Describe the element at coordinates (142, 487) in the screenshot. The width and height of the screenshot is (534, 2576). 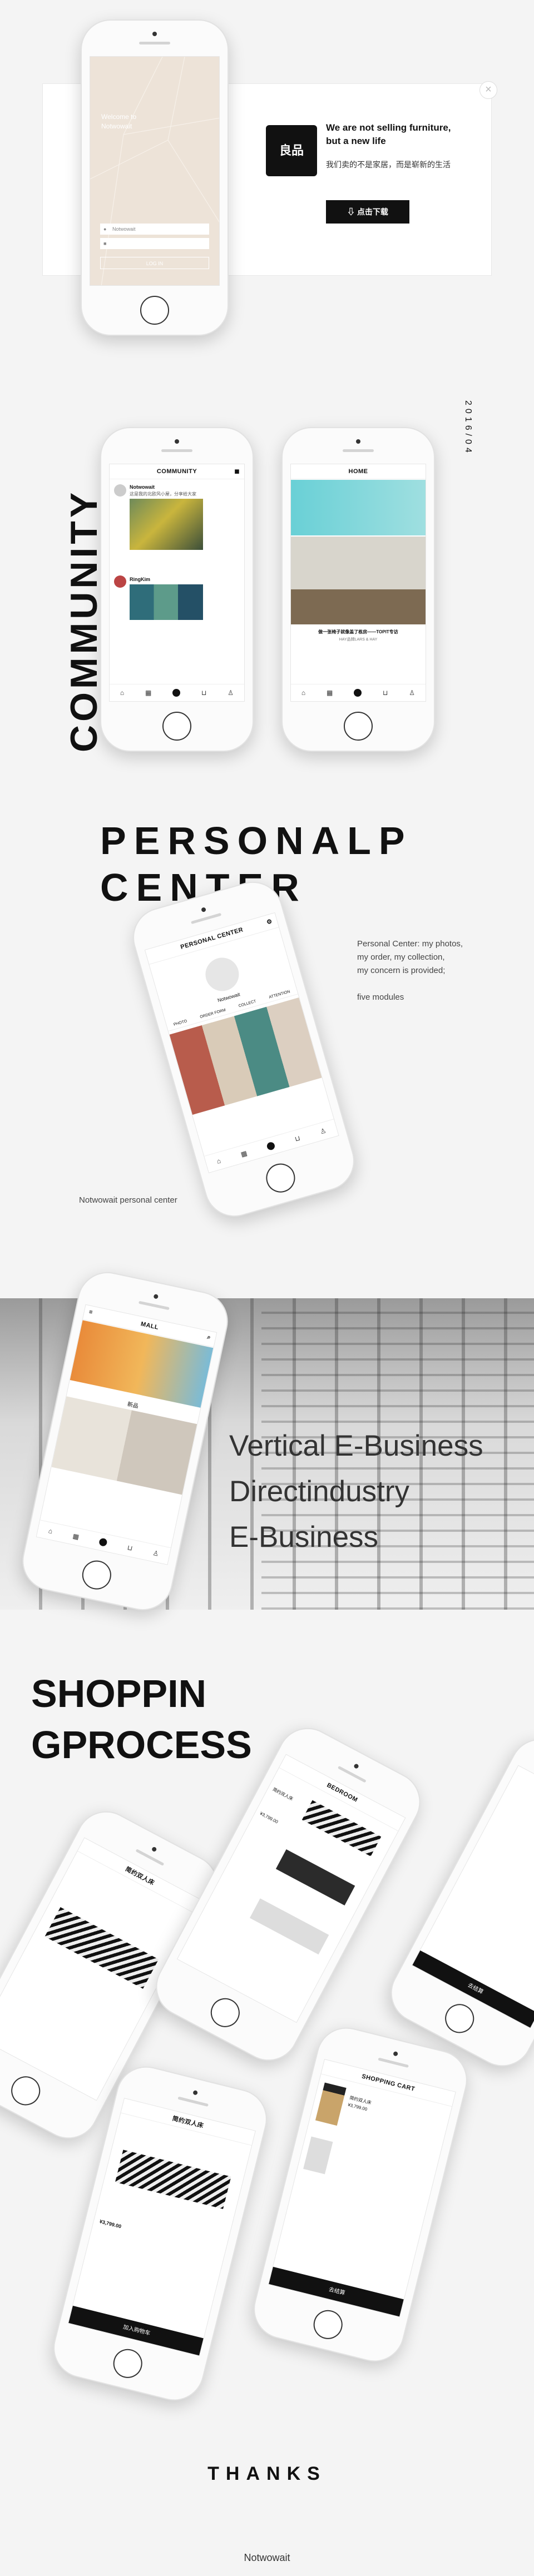
I see `post-username: Notwowait` at that location.